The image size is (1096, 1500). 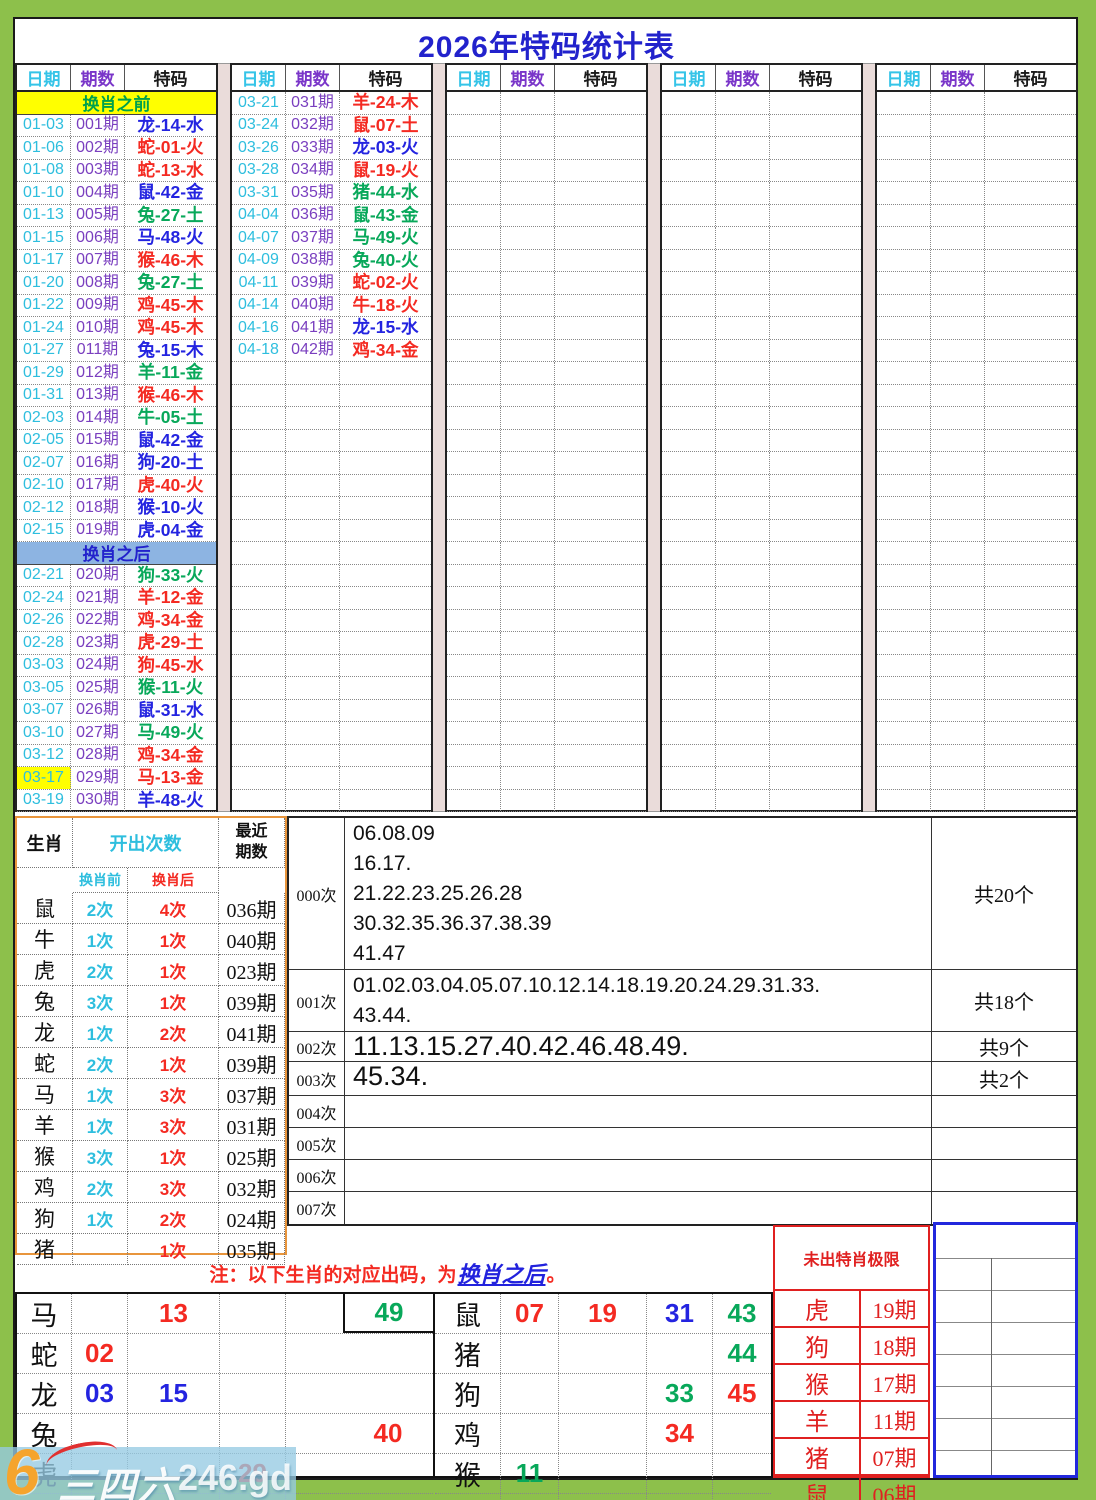 What do you see at coordinates (98, 260) in the screenshot?
I see `period-cell: 007期` at bounding box center [98, 260].